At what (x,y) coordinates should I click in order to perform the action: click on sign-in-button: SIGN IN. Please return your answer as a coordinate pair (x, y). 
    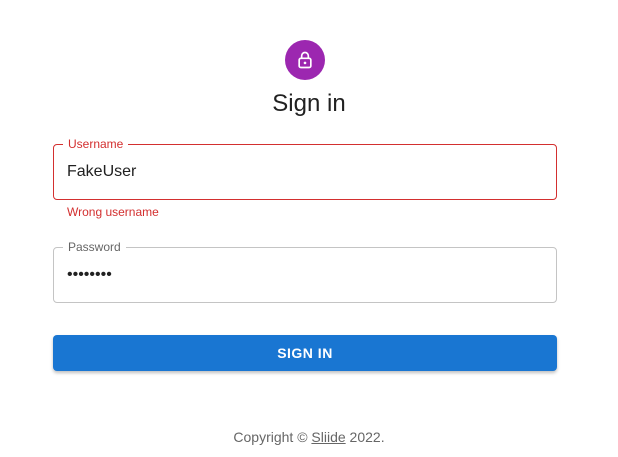
    Looking at the image, I should click on (305, 353).